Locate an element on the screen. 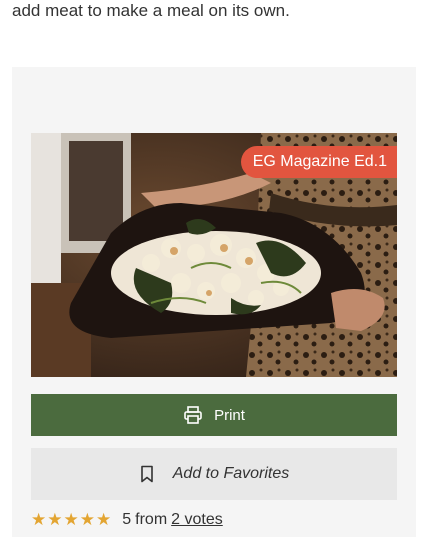 The height and width of the screenshot is (537, 428). print-button: Print is located at coordinates (214, 415).